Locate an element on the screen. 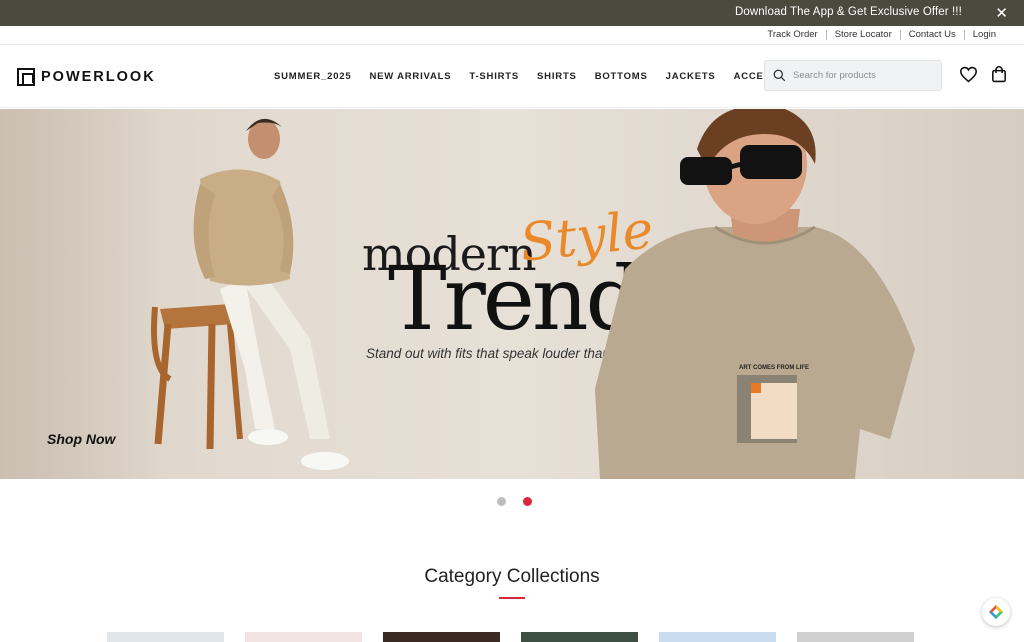 This screenshot has width=1024, height=642. title-underline is located at coordinates (512, 598).